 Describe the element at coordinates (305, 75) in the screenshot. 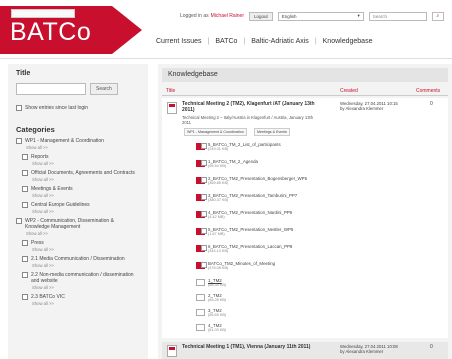

I see `page-title: Knowledgebase` at that location.